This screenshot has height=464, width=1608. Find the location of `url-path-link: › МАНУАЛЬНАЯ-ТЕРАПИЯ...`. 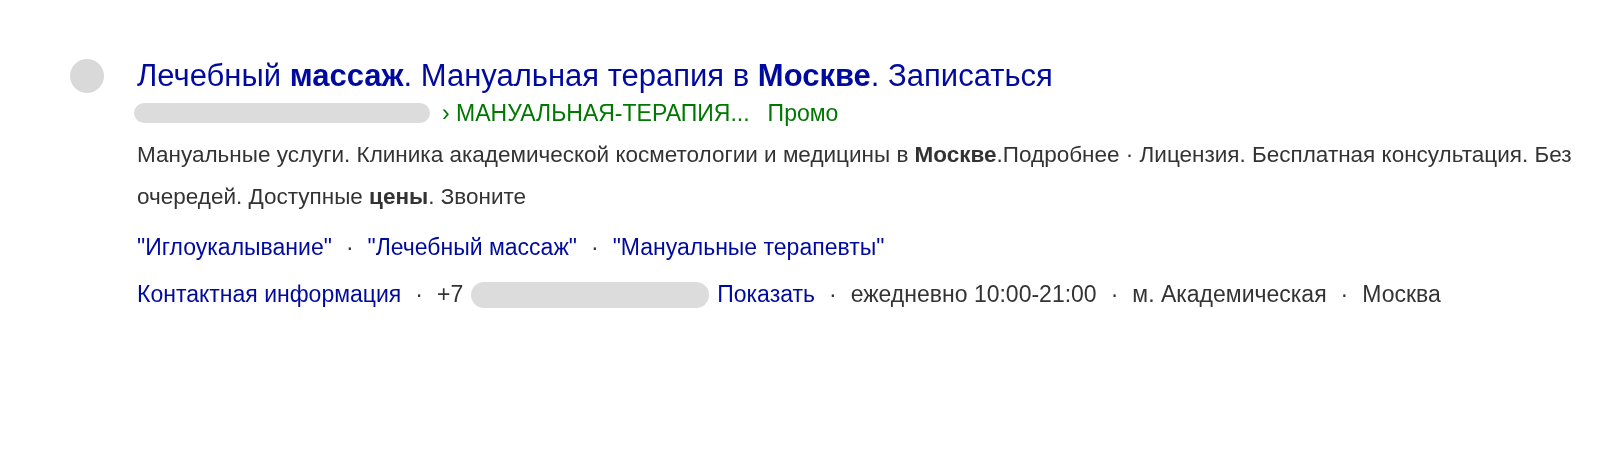

url-path-link: › МАНУАЛЬНАЯ-ТЕРАПИЯ... is located at coordinates (596, 113).